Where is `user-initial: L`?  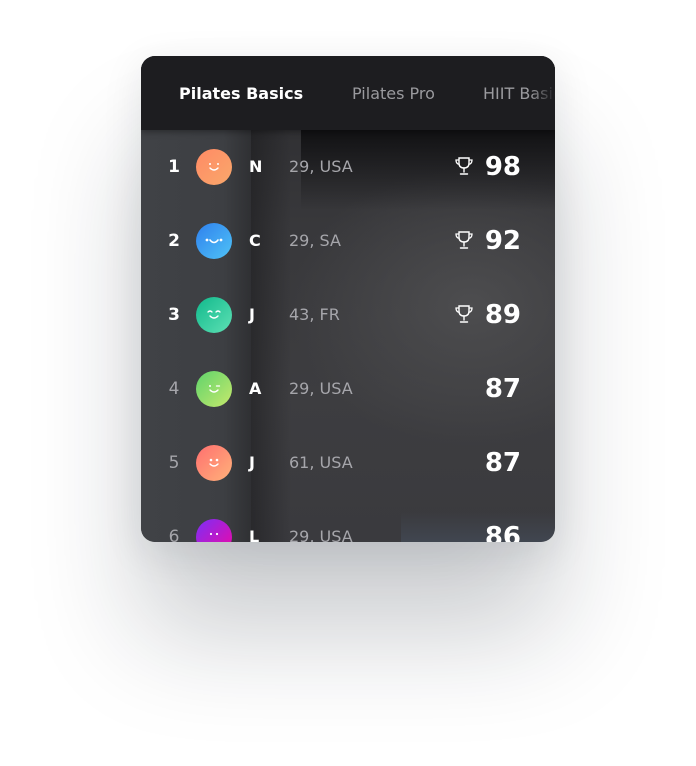
user-initial: L is located at coordinates (254, 534).